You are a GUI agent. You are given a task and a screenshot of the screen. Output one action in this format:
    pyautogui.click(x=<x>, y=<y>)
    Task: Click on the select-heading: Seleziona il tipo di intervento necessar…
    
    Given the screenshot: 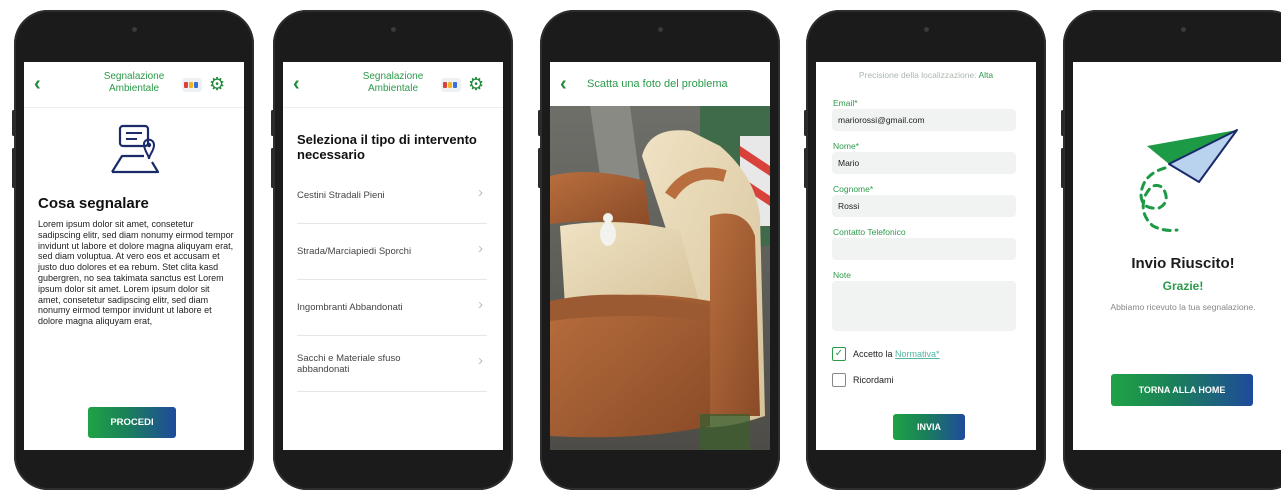 What is the action you would take?
    pyautogui.click(x=387, y=147)
    